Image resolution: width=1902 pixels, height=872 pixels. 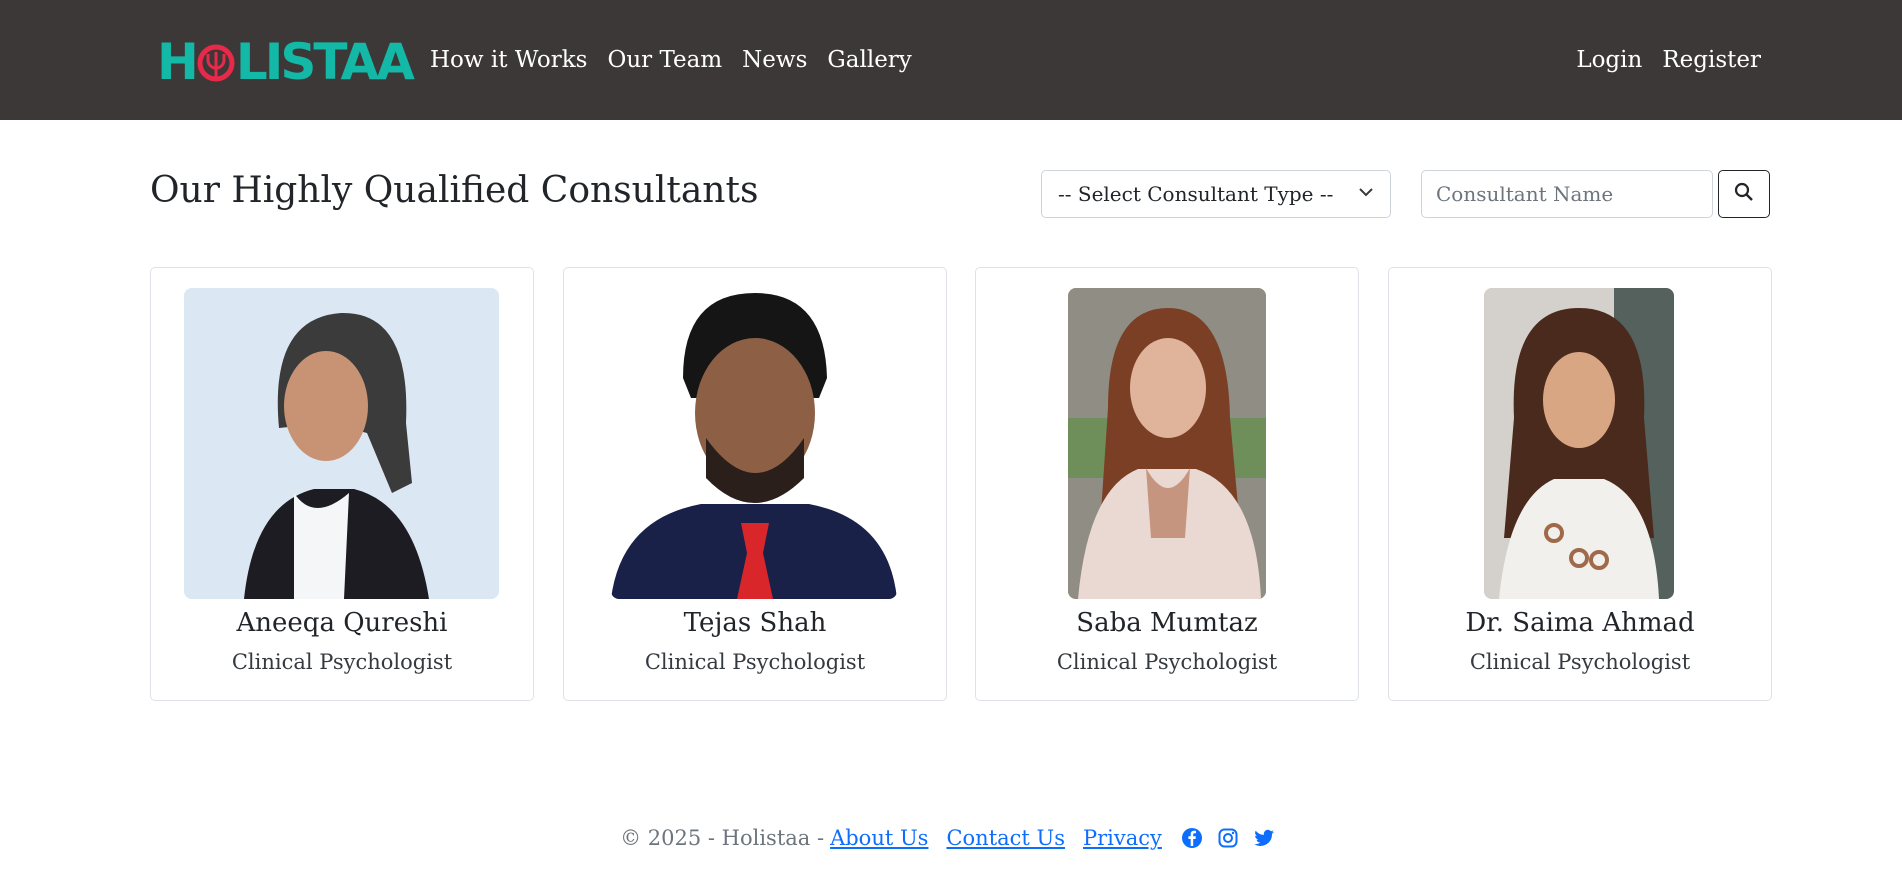 What do you see at coordinates (454, 190) in the screenshot?
I see `page-title: Our Highly Qualified Consultants` at bounding box center [454, 190].